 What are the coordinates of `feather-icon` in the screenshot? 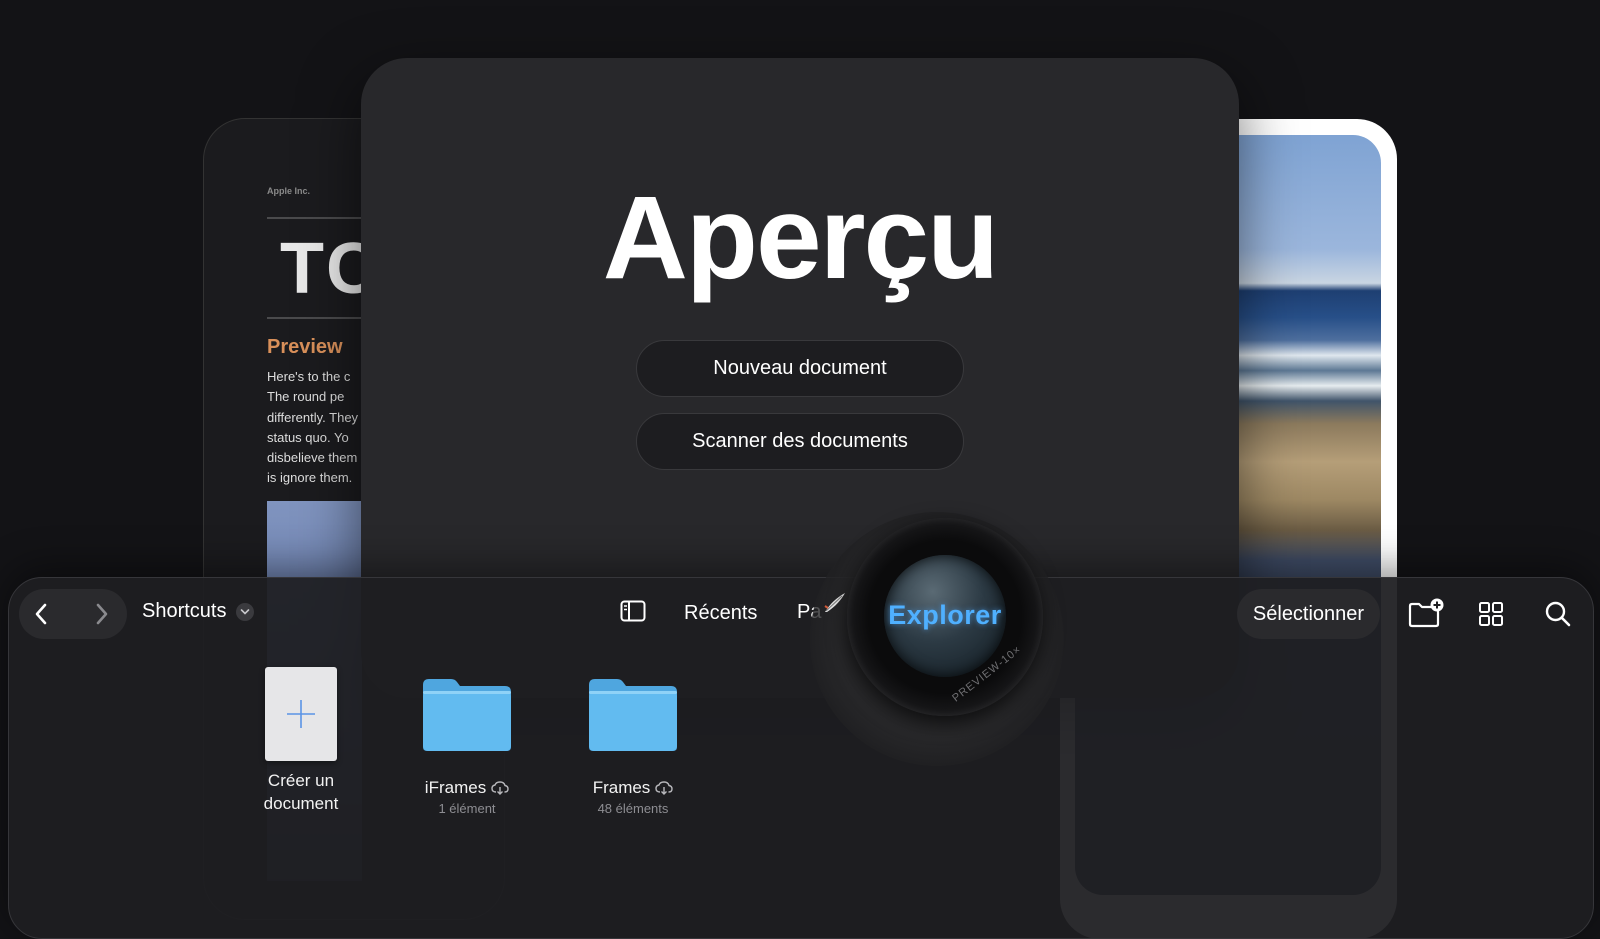 It's located at (834, 602).